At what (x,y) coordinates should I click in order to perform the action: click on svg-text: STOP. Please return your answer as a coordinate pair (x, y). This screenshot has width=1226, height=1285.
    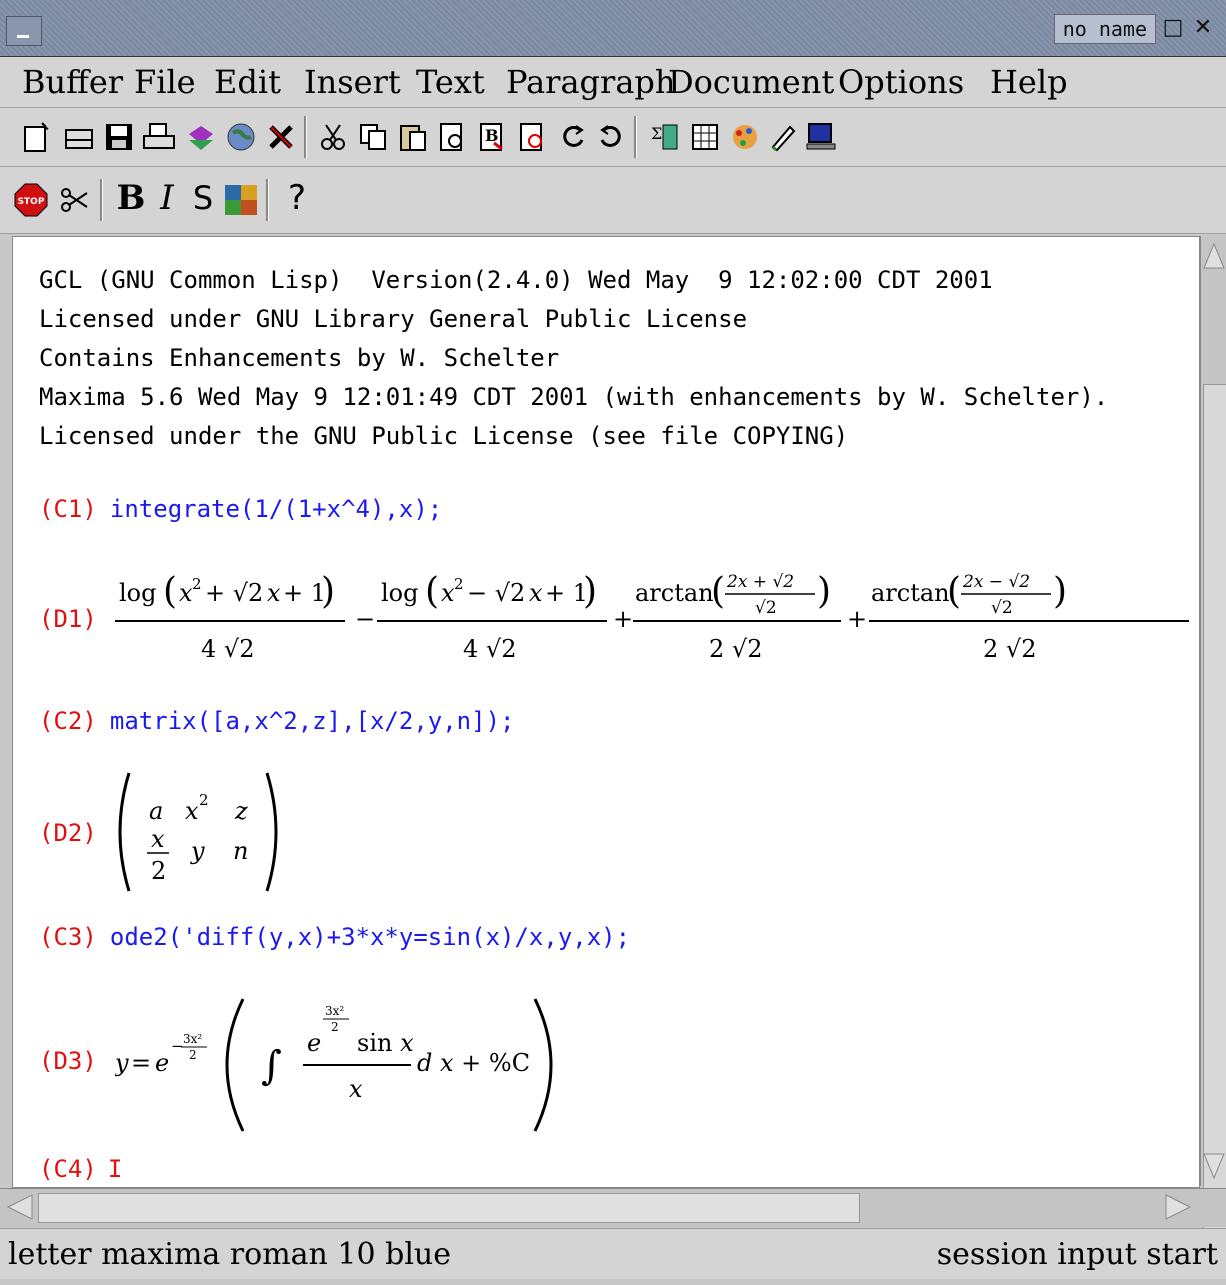
    Looking at the image, I should click on (31, 202).